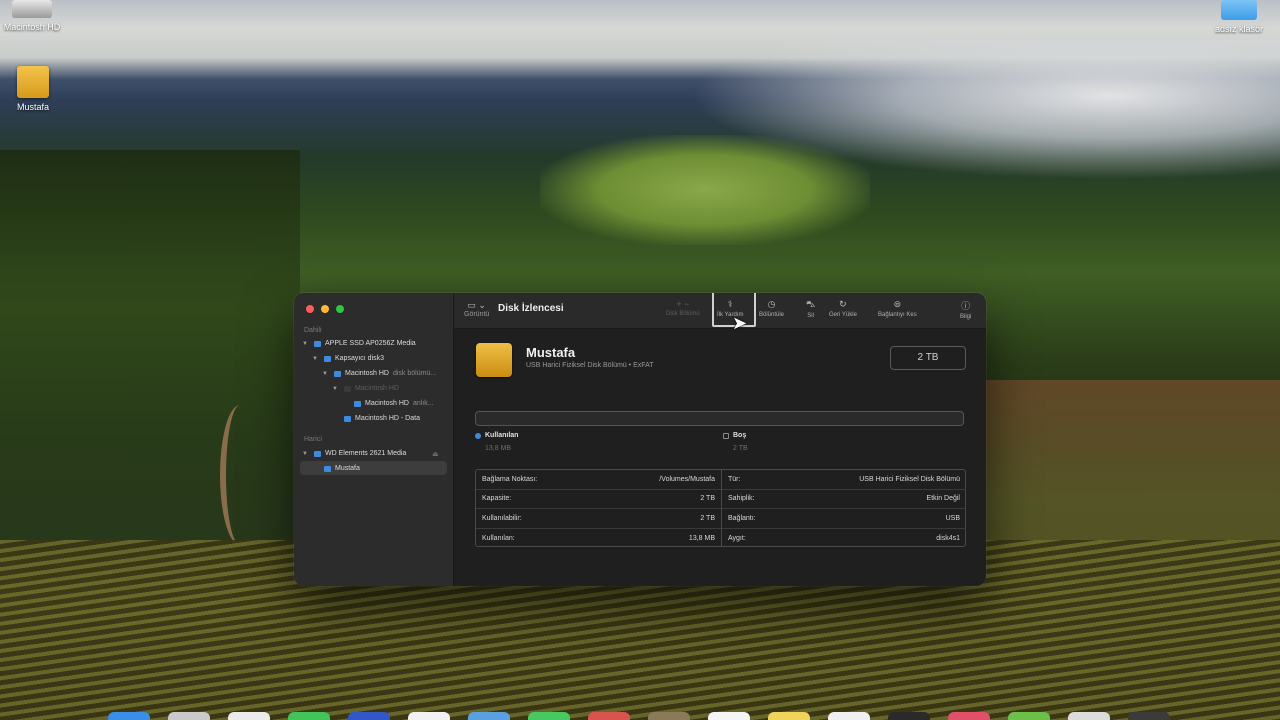 The image size is (1280, 720). I want to click on sidebar-item-macintosh-hd-group: ▼ Macintosh HD, so click(365, 388).